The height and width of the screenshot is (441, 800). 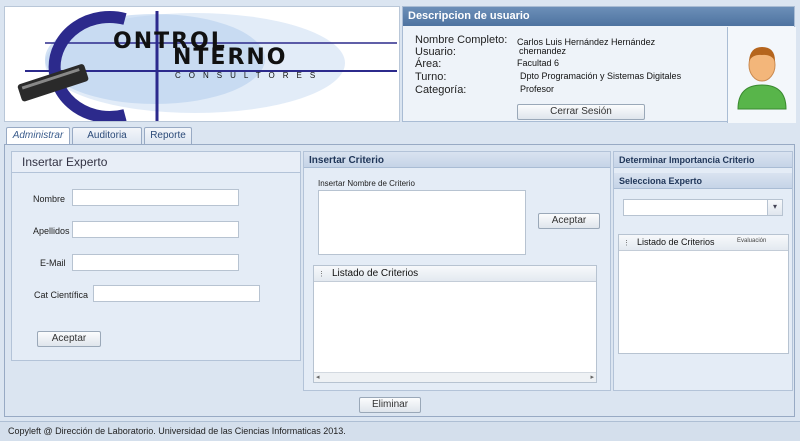 I want to click on chevron-down-icon: ▾, so click(x=774, y=207).